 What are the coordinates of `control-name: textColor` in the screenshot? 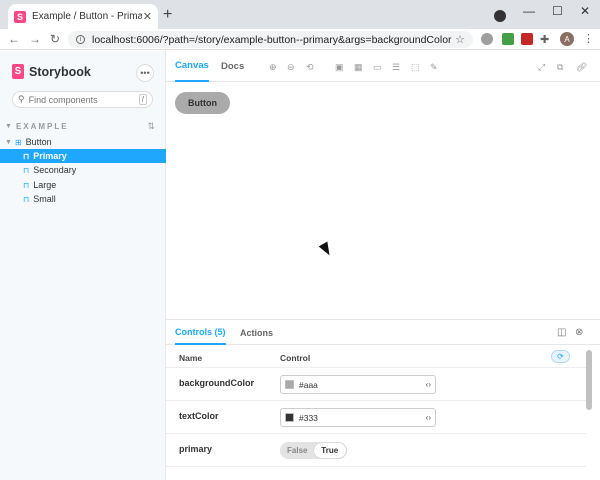 It's located at (199, 416).